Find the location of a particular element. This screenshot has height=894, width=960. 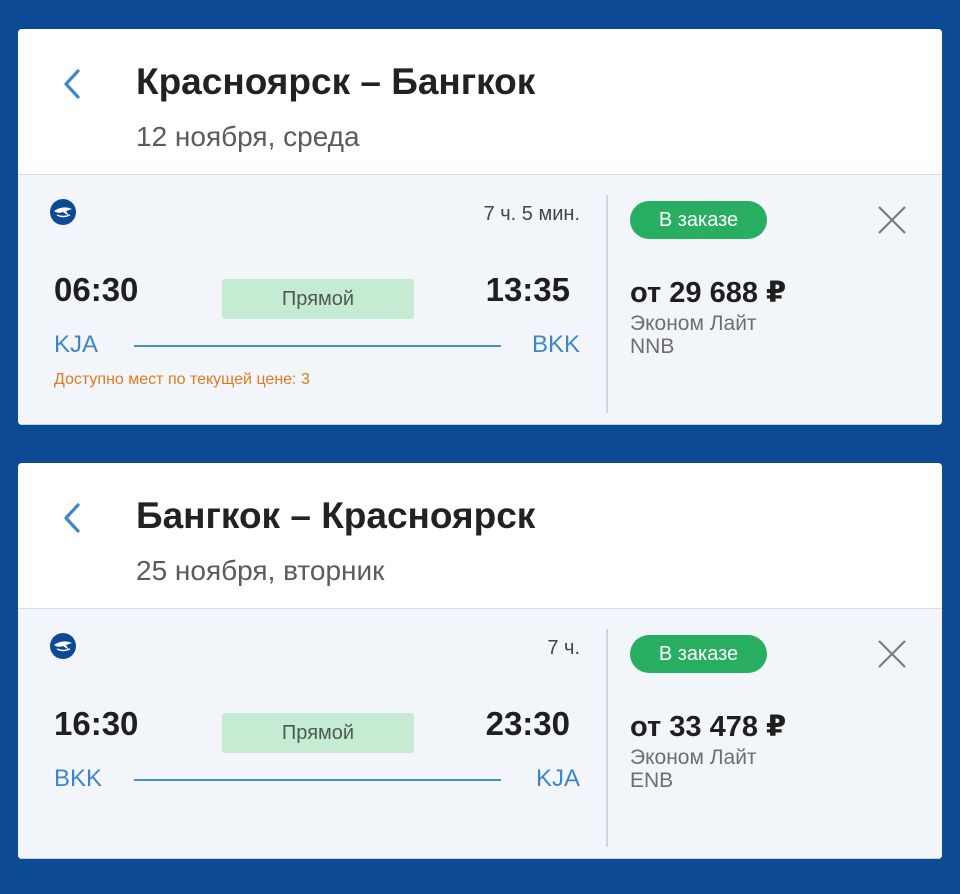

departure-airport-code: KJA is located at coordinates (76, 344).